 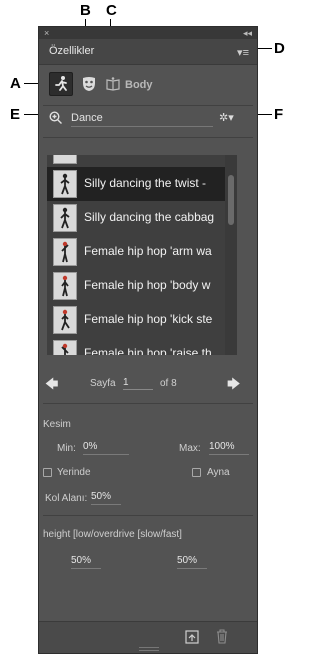 What do you see at coordinates (149, 217) in the screenshot?
I see `list-item-label: Silly dancing the cabbag` at bounding box center [149, 217].